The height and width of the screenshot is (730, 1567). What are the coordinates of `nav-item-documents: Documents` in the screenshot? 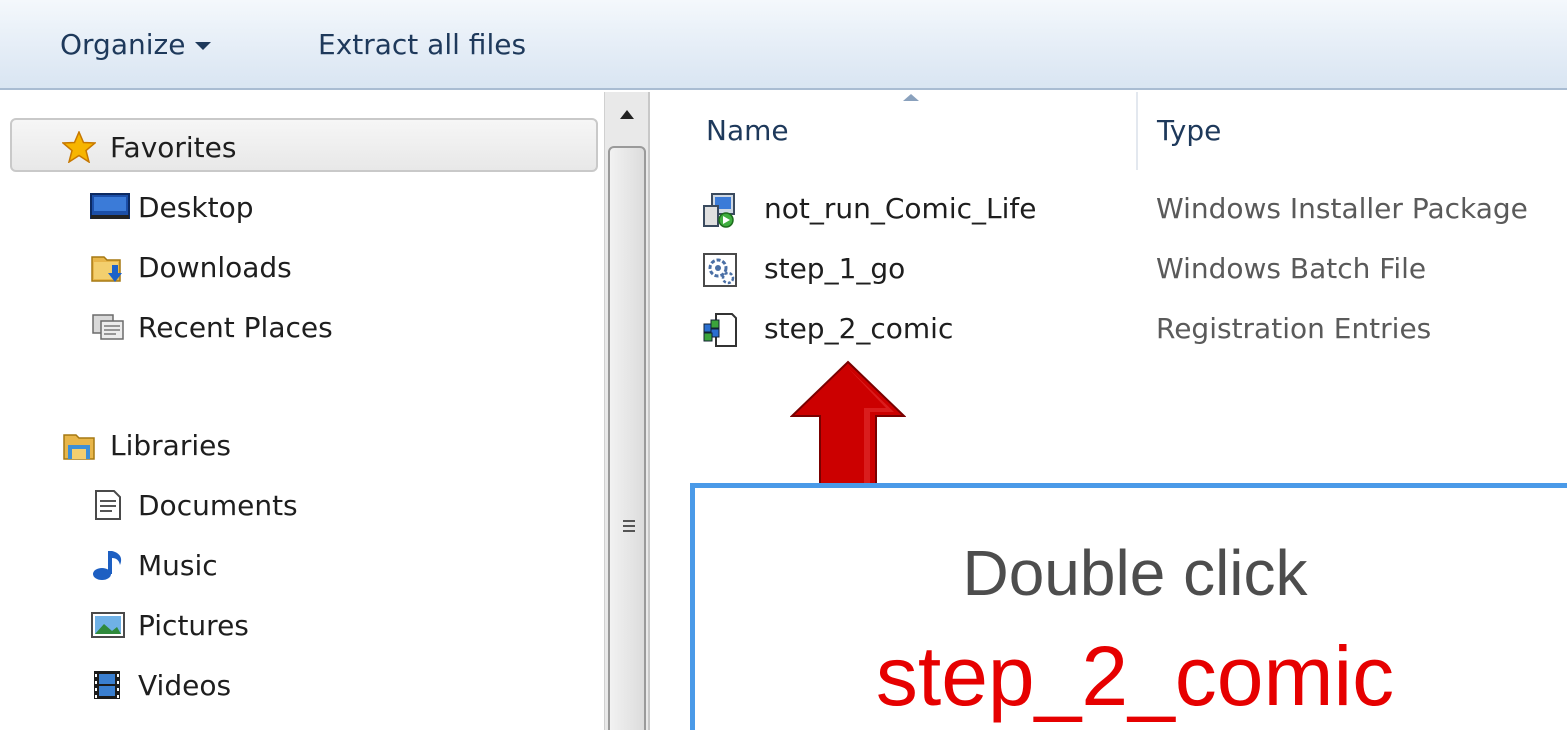 It's located at (194, 505).